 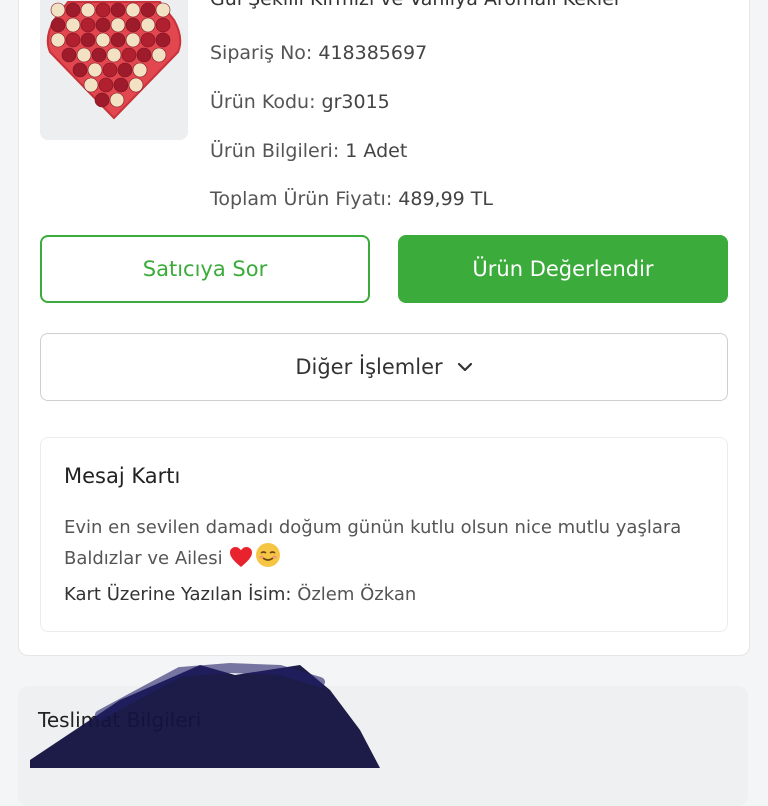 I want to click on ask-seller-label: Satıcıya Sor, so click(x=205, y=269).